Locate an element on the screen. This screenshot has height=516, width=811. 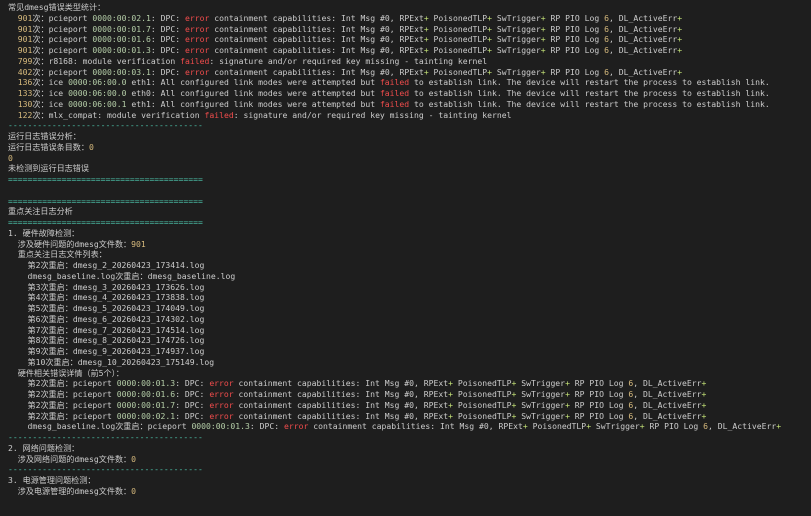
log-text: 运行日志错误分析： is located at coordinates (44, 136).